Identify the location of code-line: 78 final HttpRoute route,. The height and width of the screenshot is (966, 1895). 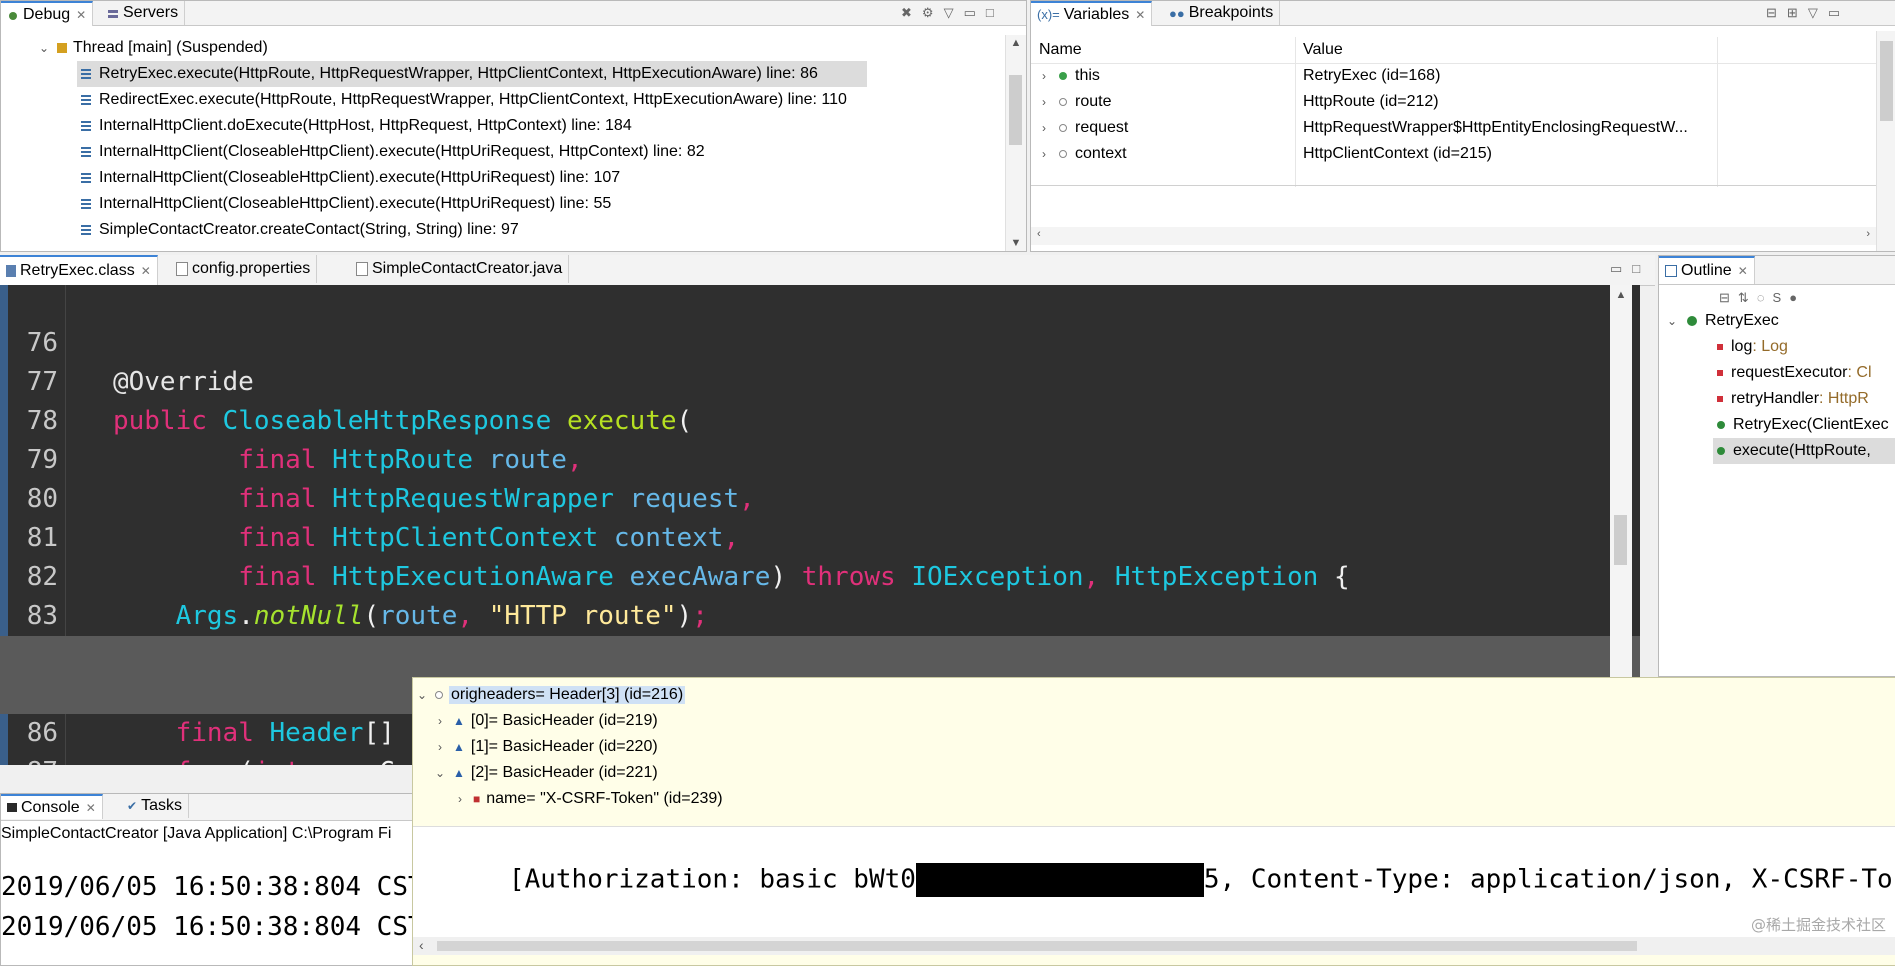
(820, 419).